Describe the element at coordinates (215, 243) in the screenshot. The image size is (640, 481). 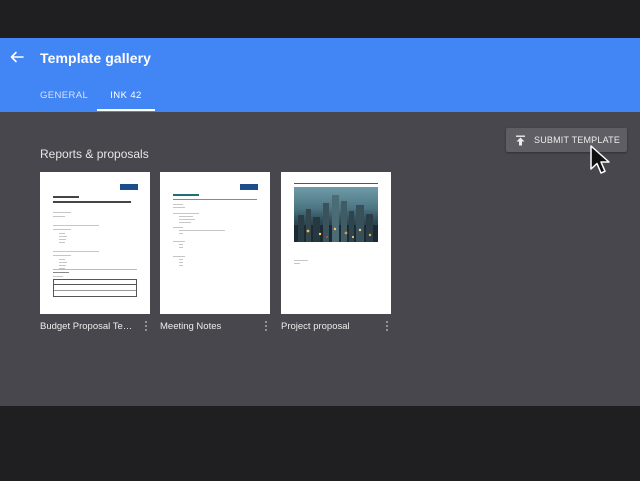
I see `template-card-meeting-notes` at that location.